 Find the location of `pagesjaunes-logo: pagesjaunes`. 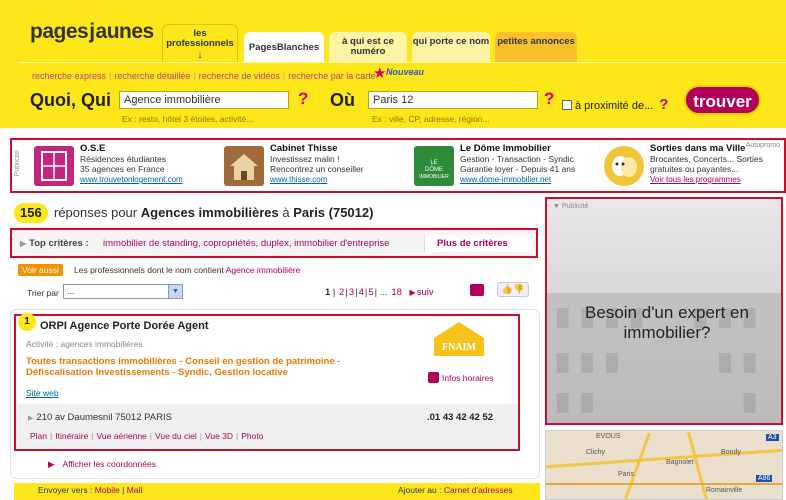

pagesjaunes-logo: pagesjaunes is located at coordinates (92, 32).